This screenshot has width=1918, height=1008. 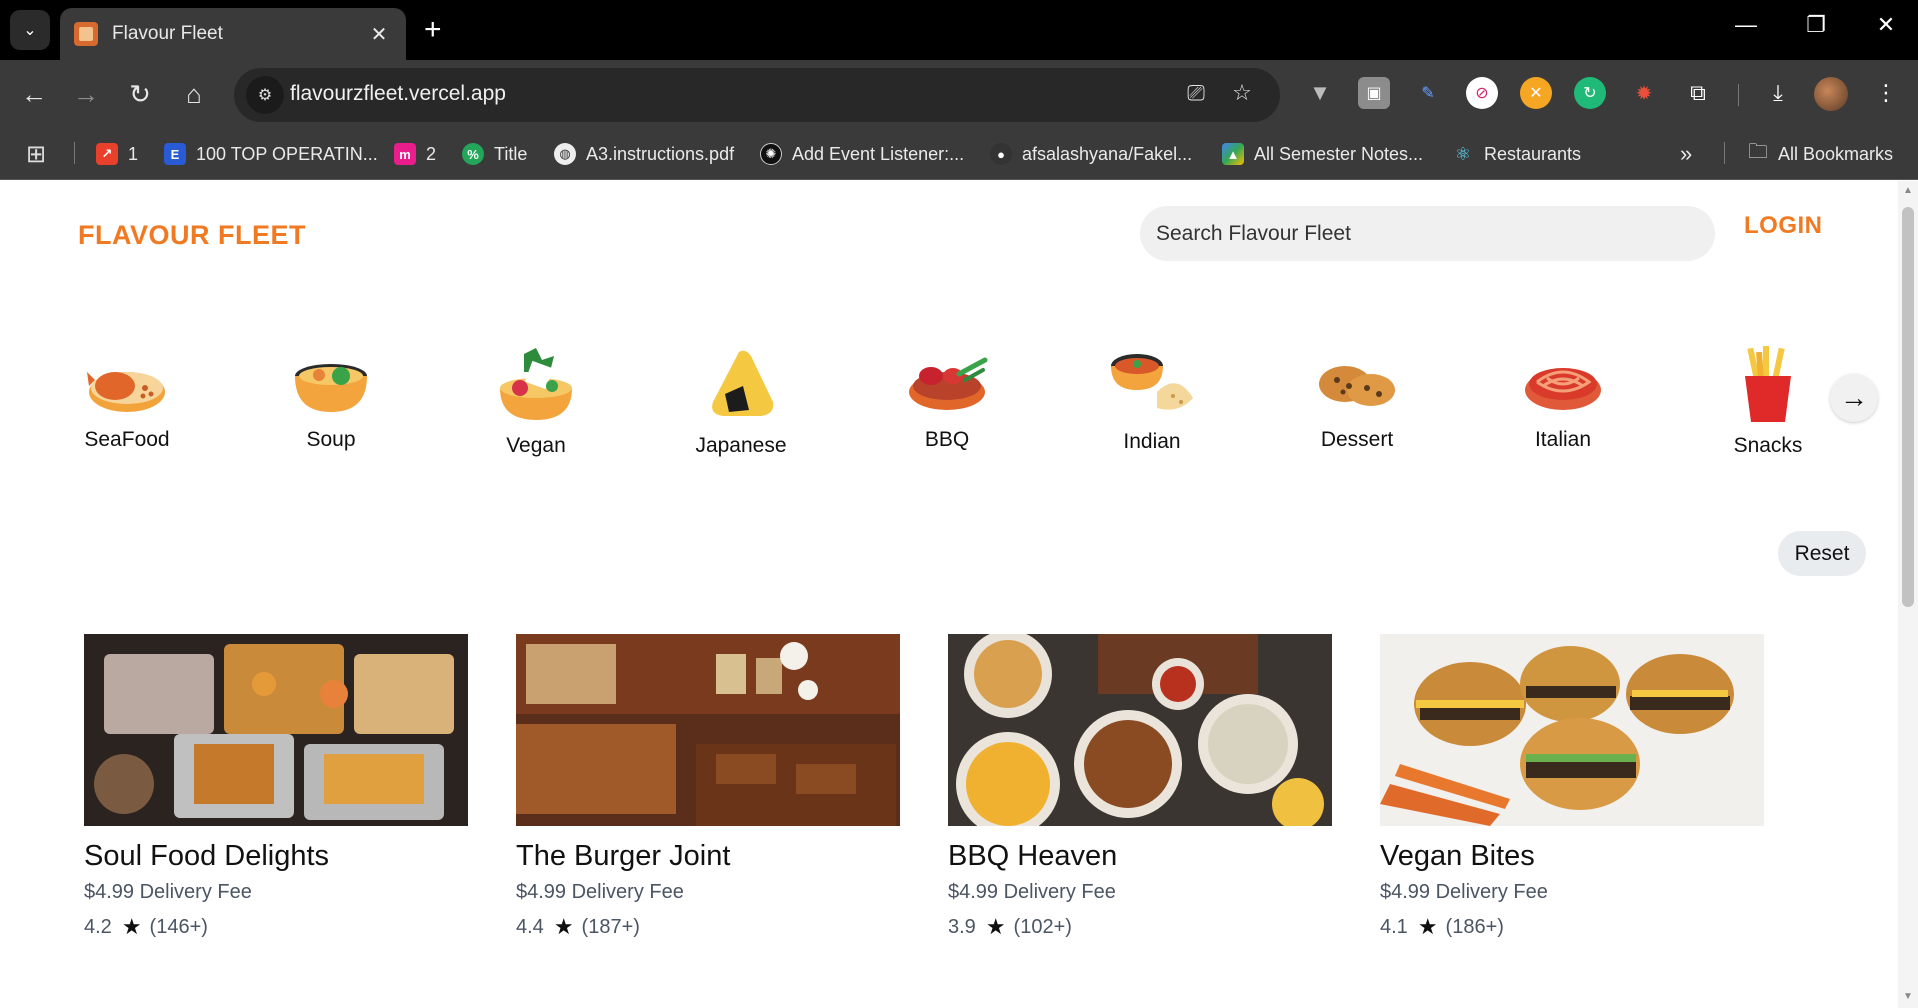 I want to click on category-seafood: SeaFood, so click(x=127, y=399).